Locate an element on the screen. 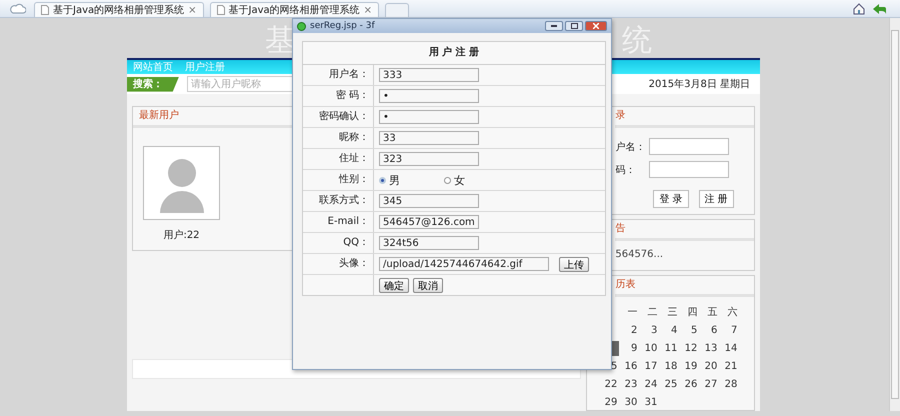 The height and width of the screenshot is (416, 900). form-title: 用 户 注 册 is located at coordinates (454, 53).